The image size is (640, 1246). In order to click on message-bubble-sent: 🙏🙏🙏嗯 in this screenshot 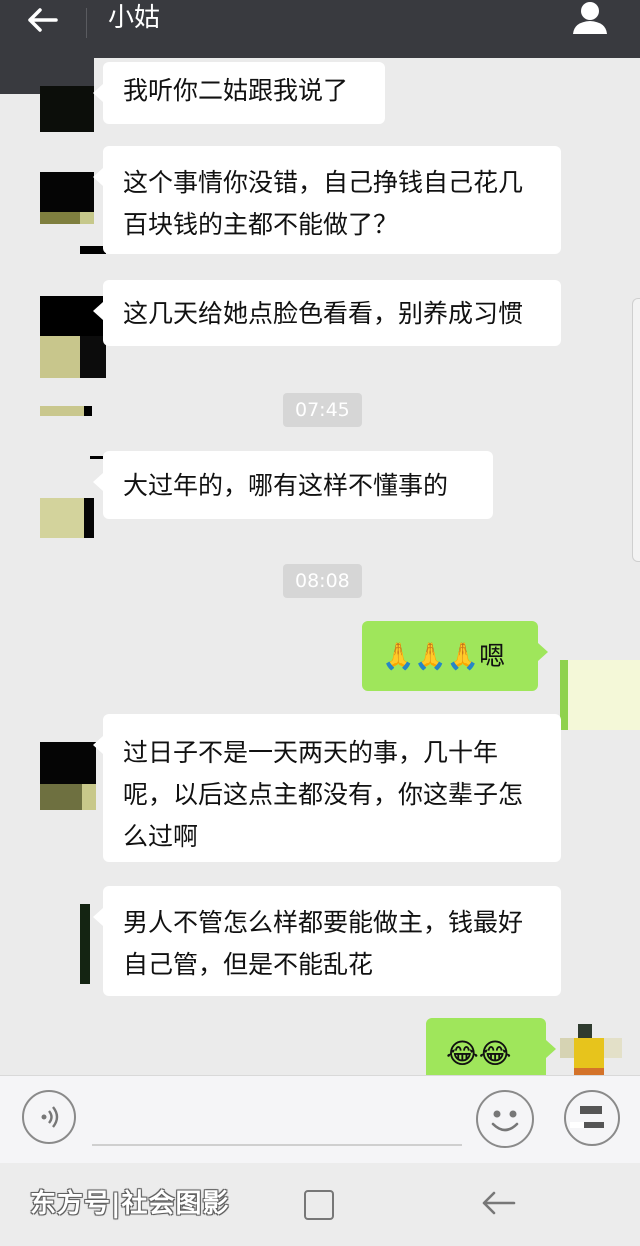, I will do `click(455, 656)`.